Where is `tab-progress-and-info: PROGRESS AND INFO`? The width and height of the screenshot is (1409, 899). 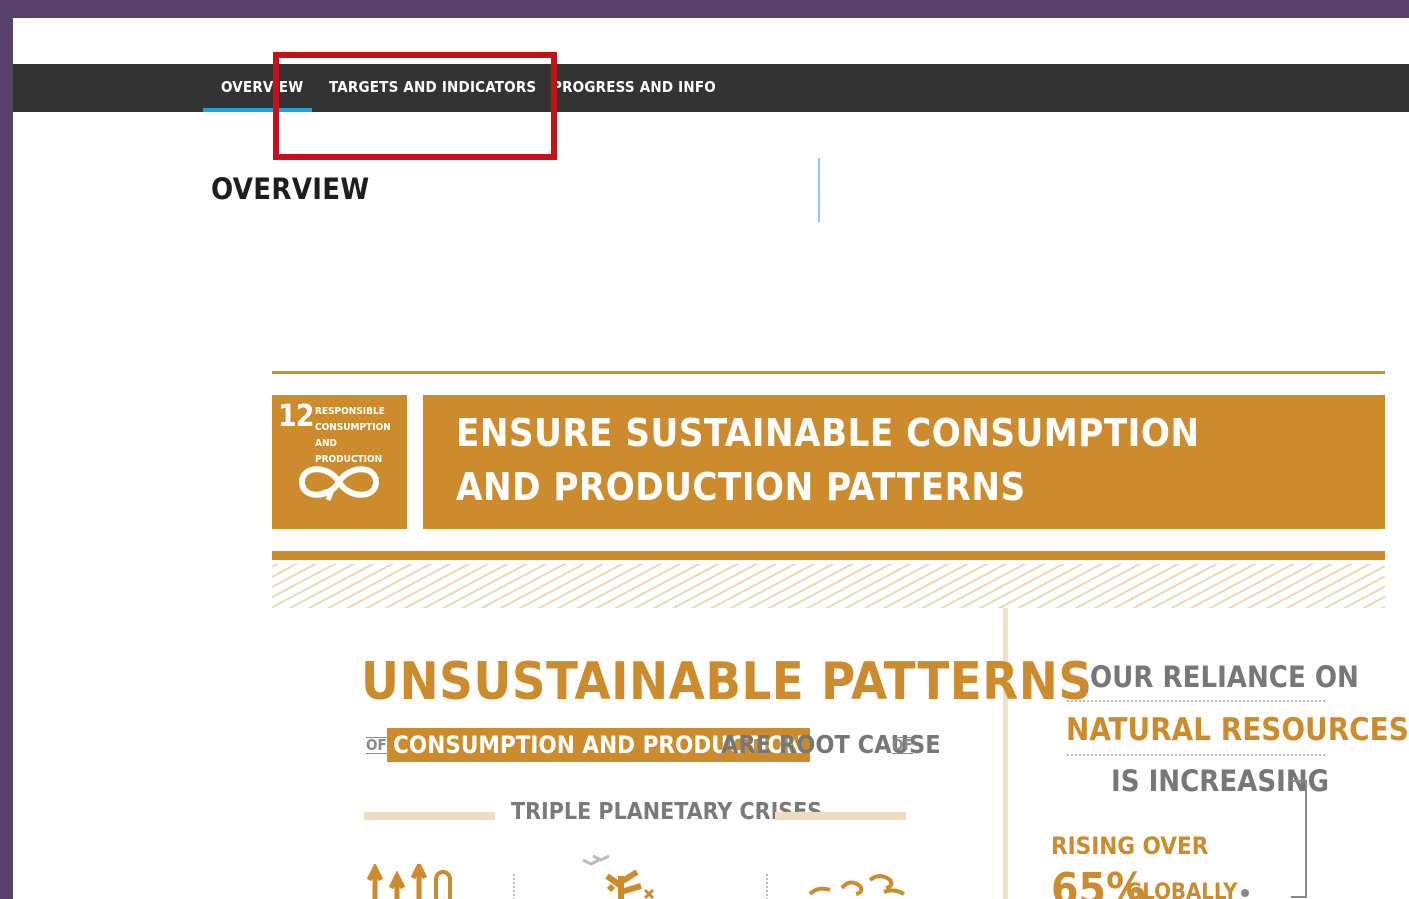 tab-progress-and-info: PROGRESS AND INFO is located at coordinates (634, 88).